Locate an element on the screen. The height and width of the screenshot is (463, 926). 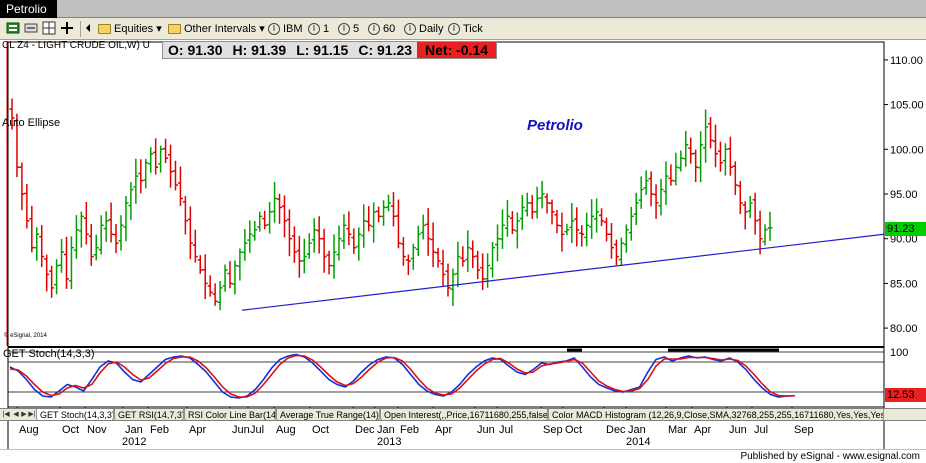
toolbar-separator is located at coordinates (80, 29).